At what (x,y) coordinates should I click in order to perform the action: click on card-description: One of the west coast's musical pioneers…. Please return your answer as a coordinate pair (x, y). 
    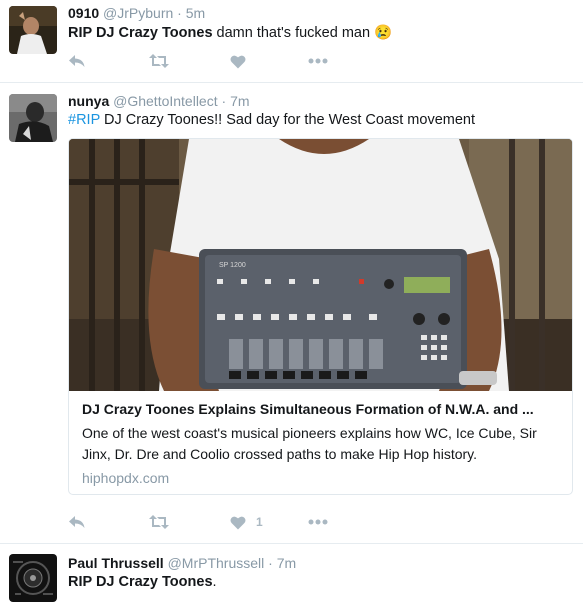
    Looking at the image, I should click on (309, 443).